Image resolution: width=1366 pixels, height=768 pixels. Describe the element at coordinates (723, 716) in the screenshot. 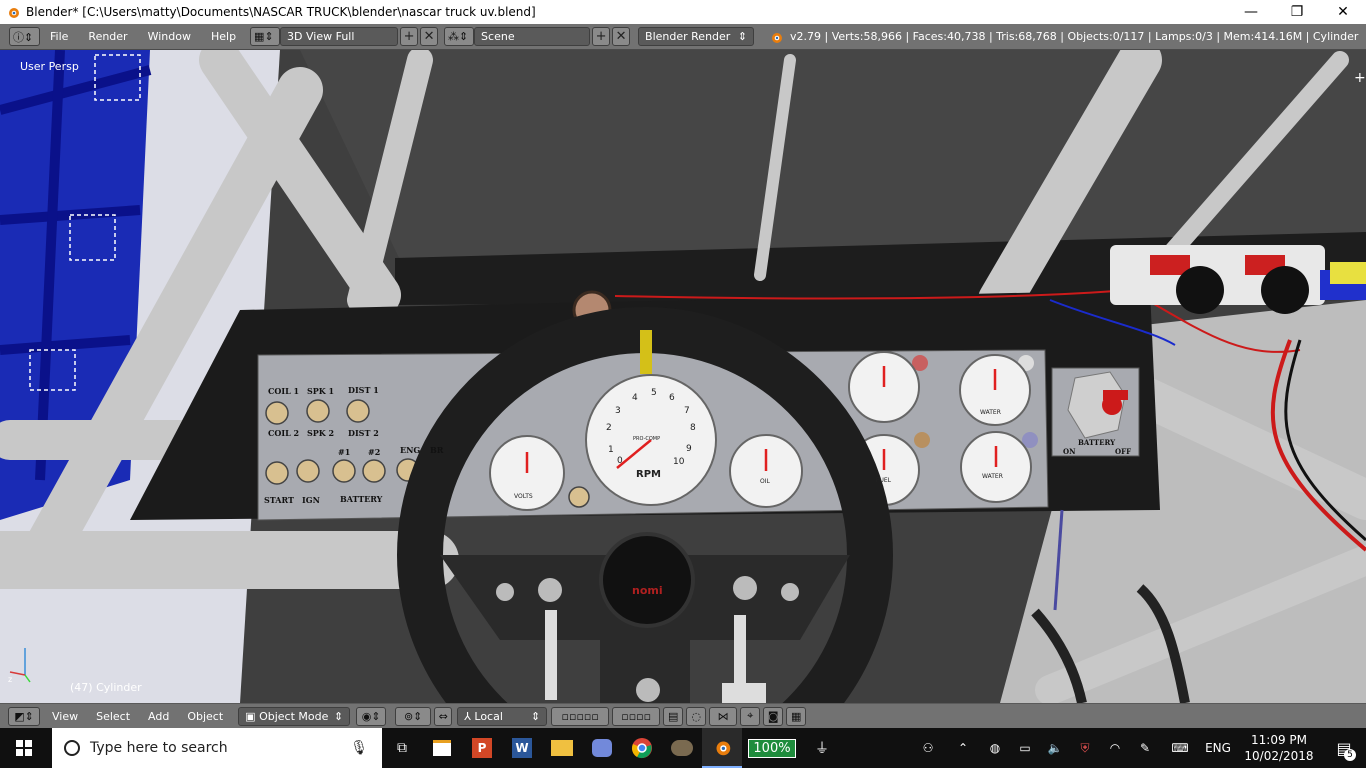

I see `snap-target-icon: ⋈` at that location.